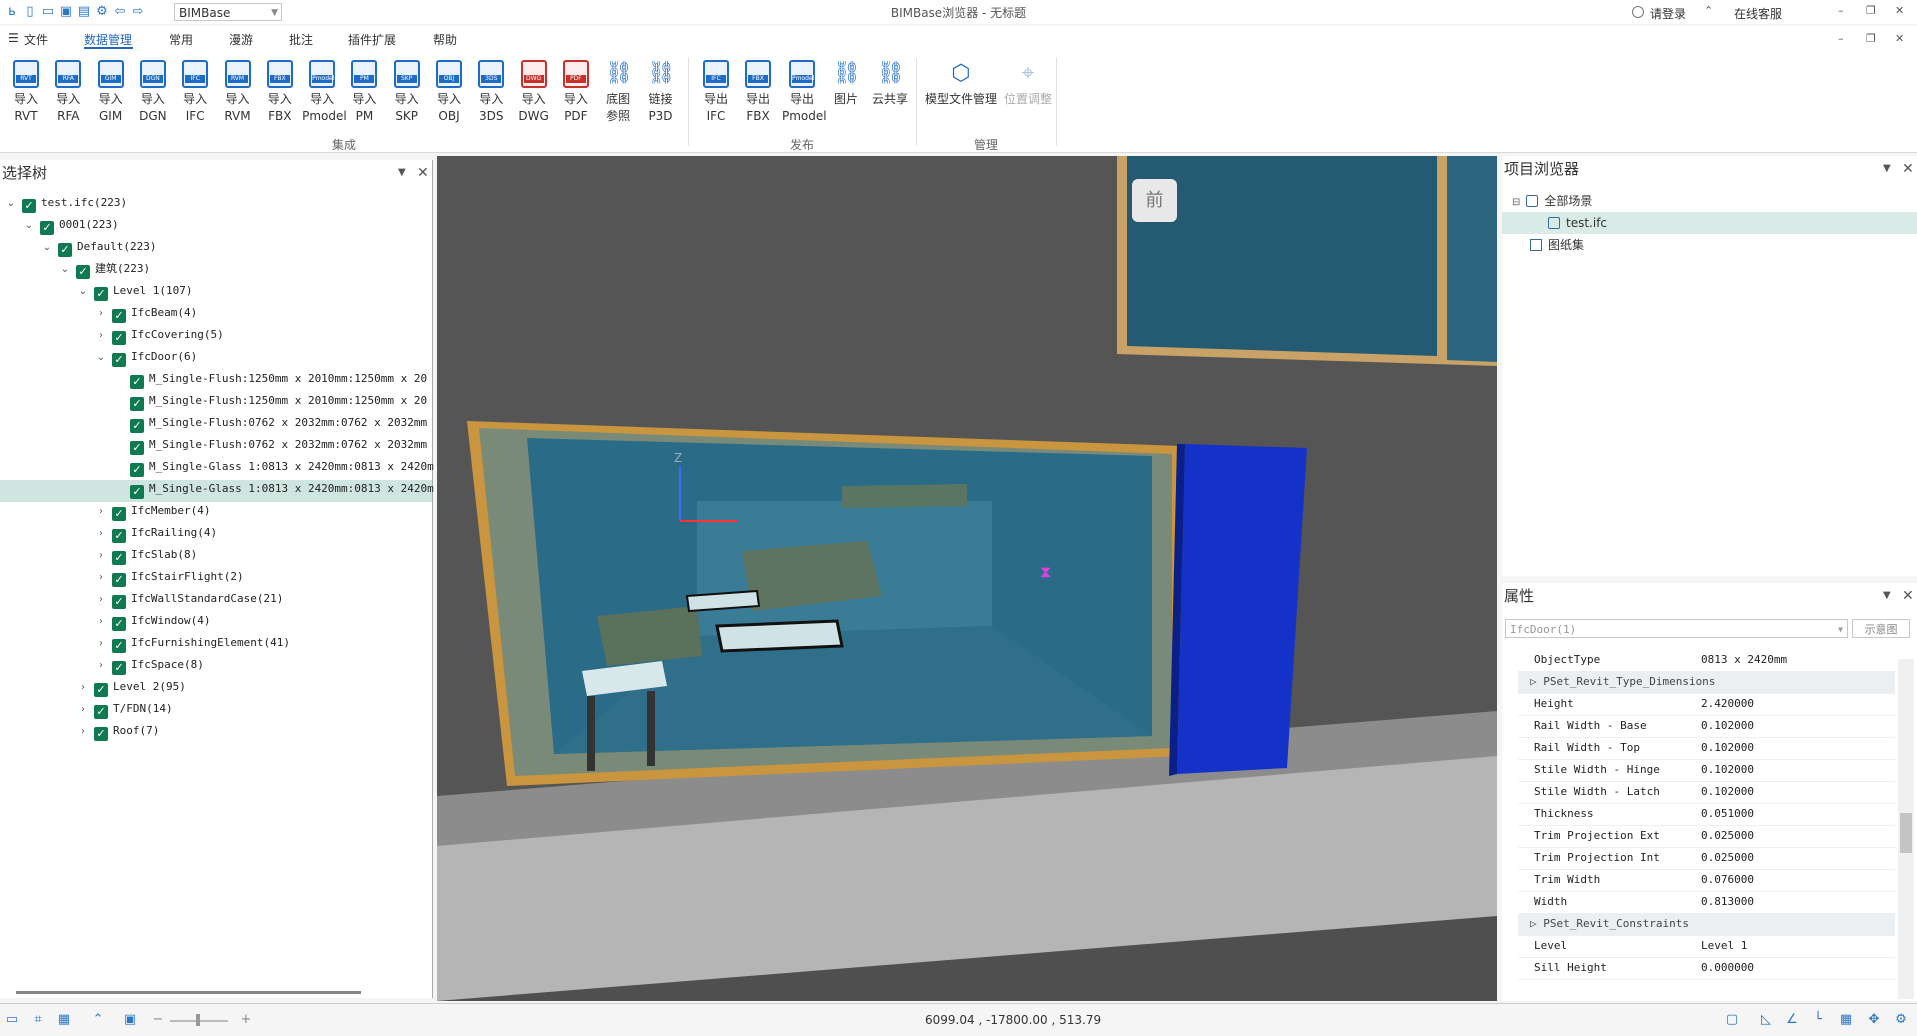  I want to click on tree-node: › ✓ IfcWindow(4), so click(152, 621).